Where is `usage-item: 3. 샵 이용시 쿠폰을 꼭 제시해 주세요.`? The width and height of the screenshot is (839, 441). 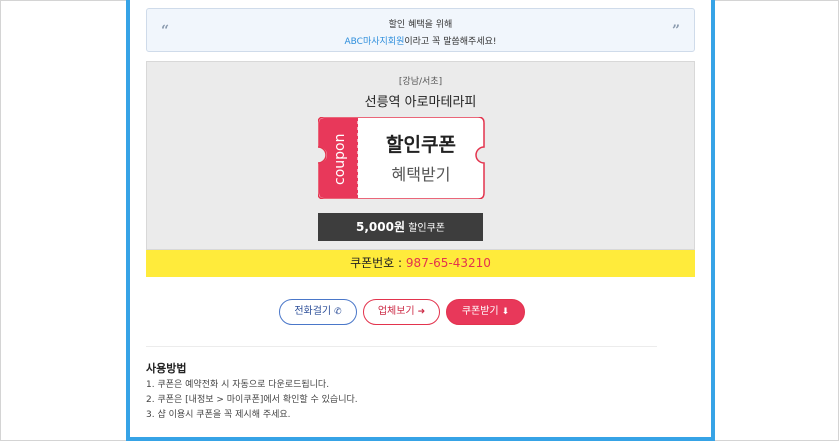 usage-item: 3. 샵 이용시 쿠폰을 꼭 제시해 주세요. is located at coordinates (218, 415).